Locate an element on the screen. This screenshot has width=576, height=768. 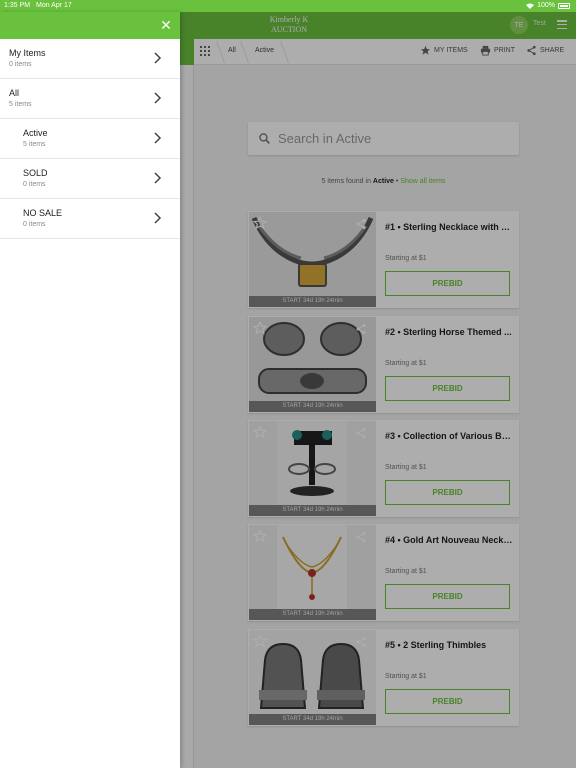
drawer-item-active: Active 5 items is located at coordinates (90, 139).